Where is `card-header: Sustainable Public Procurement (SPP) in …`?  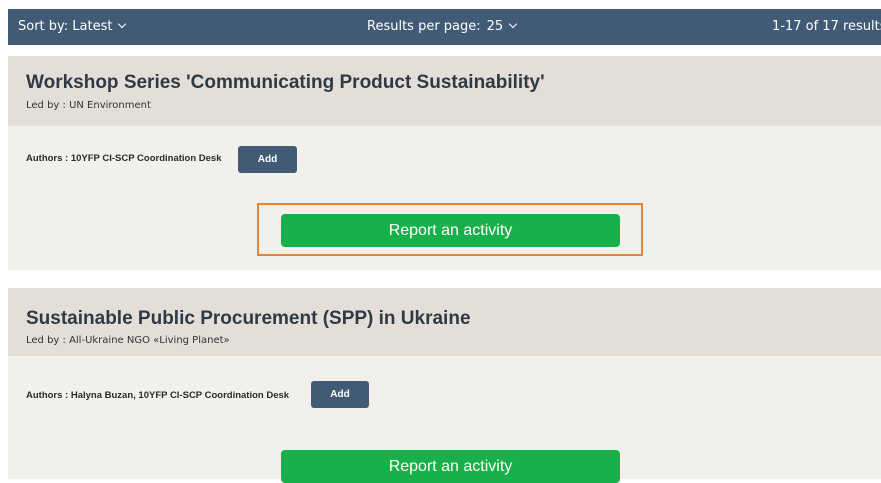
card-header: Sustainable Public Procurement (SPP) in … is located at coordinates (444, 322).